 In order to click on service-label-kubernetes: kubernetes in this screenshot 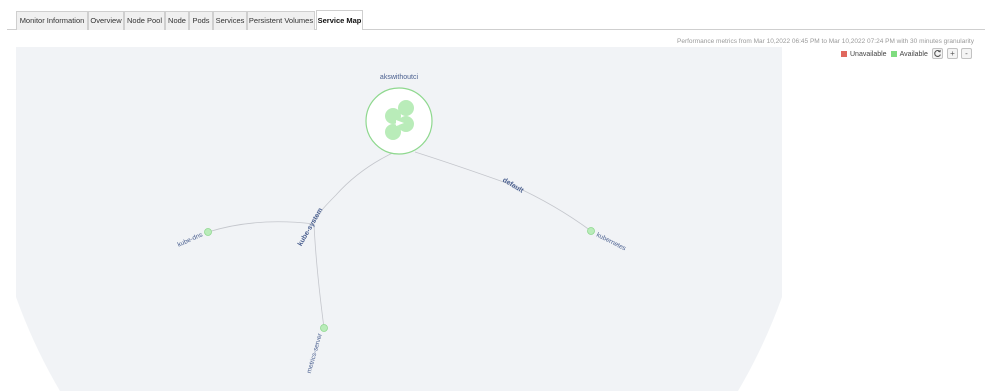, I will do `click(611, 242)`.